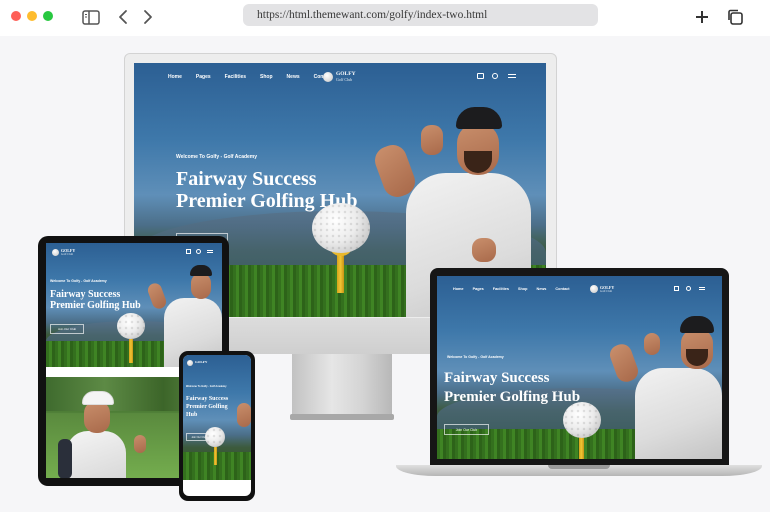 The image size is (770, 512). Describe the element at coordinates (735, 17) in the screenshot. I see `tabs-icon` at that location.